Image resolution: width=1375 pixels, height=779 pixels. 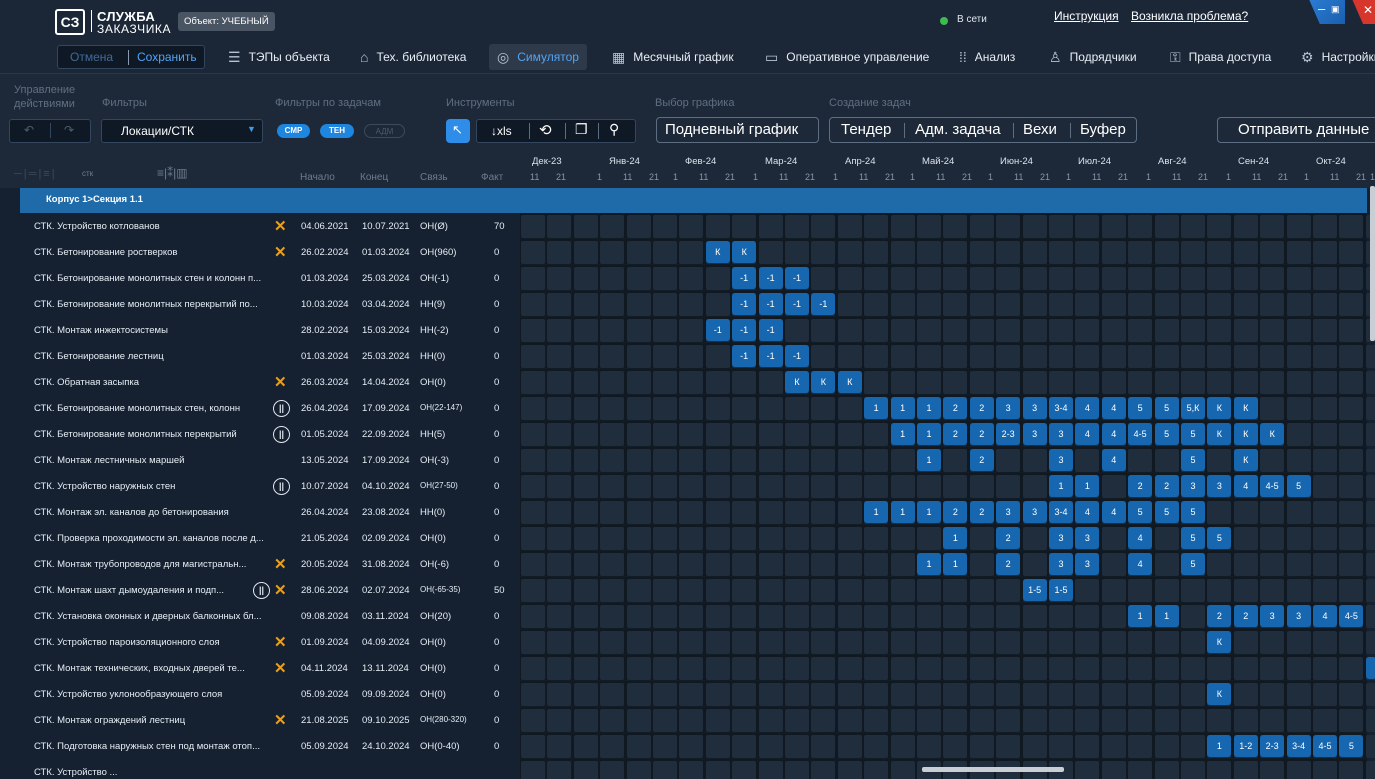 I want to click on nav-contractors: ♙ Подрядчики, so click(x=1093, y=57).